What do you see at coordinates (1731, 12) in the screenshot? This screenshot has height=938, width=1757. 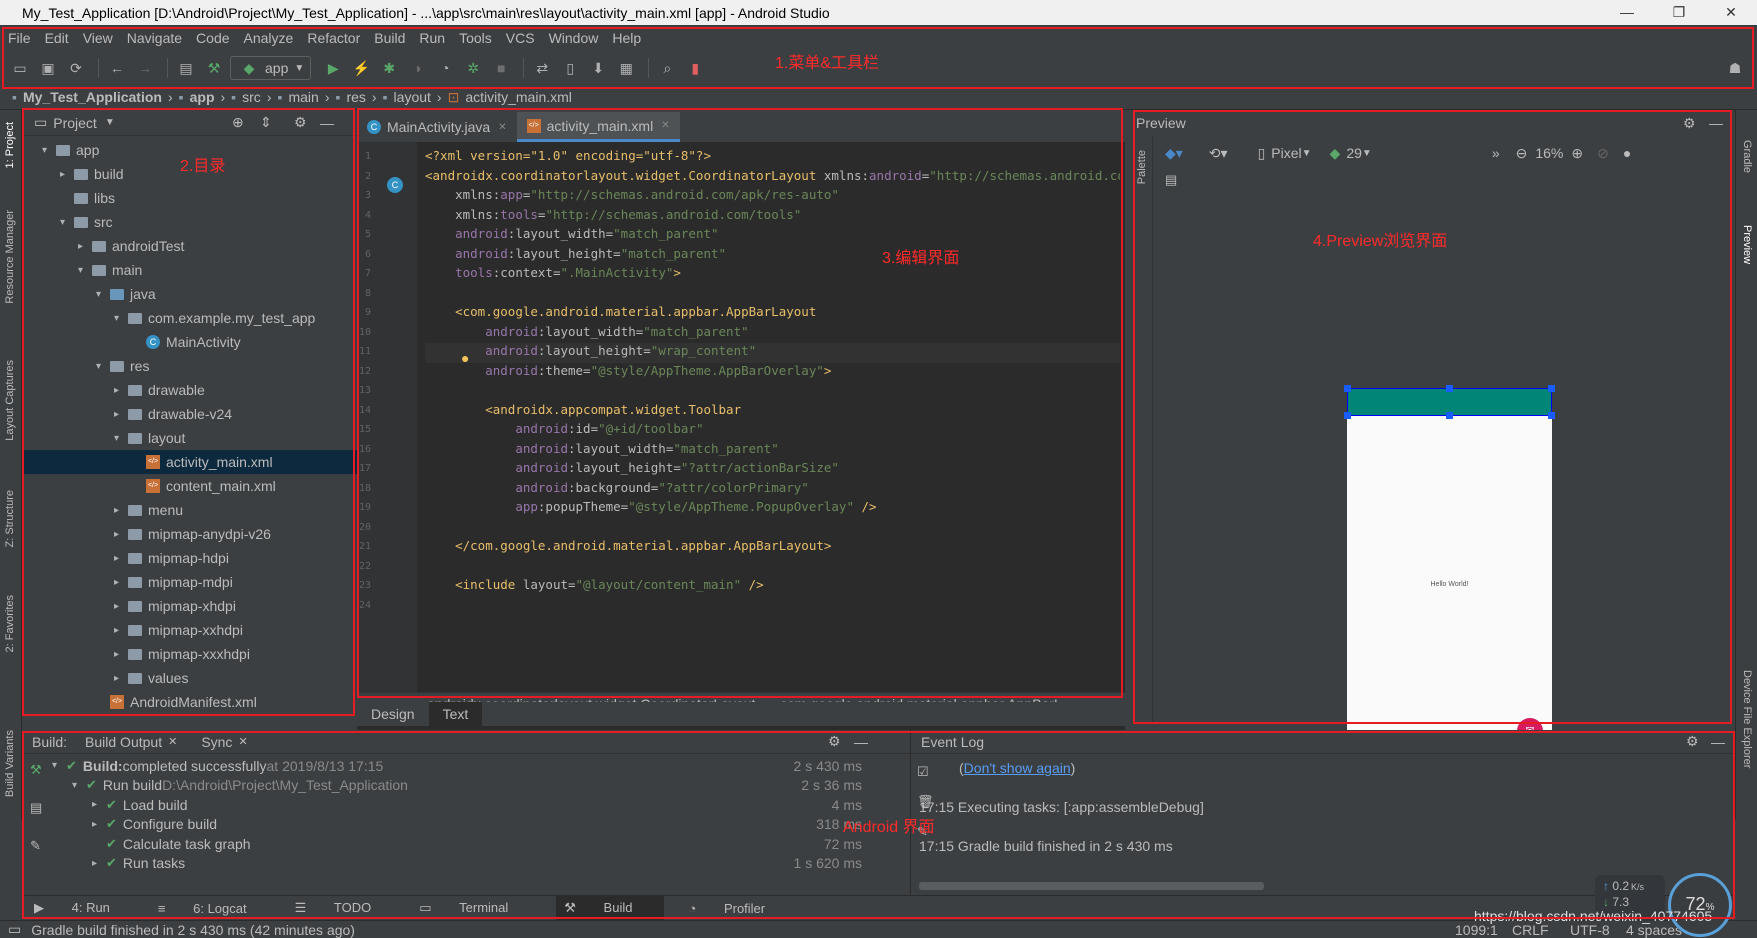 I see `close-icon: ✕` at bounding box center [1731, 12].